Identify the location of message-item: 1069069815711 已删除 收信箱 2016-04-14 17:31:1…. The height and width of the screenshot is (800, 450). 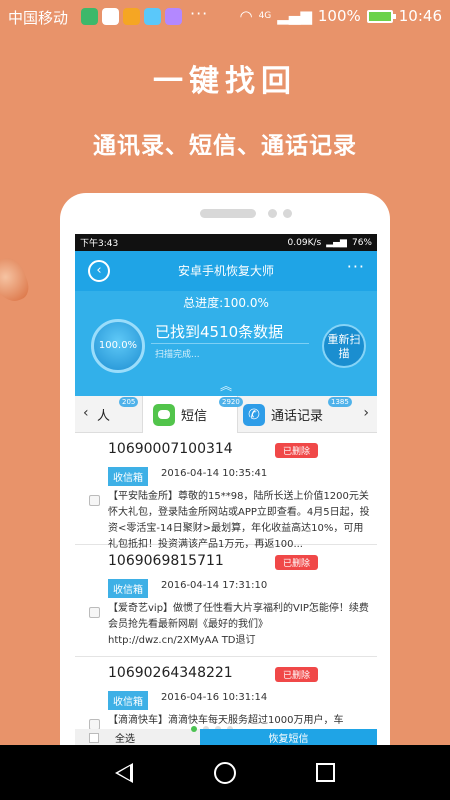
(226, 601).